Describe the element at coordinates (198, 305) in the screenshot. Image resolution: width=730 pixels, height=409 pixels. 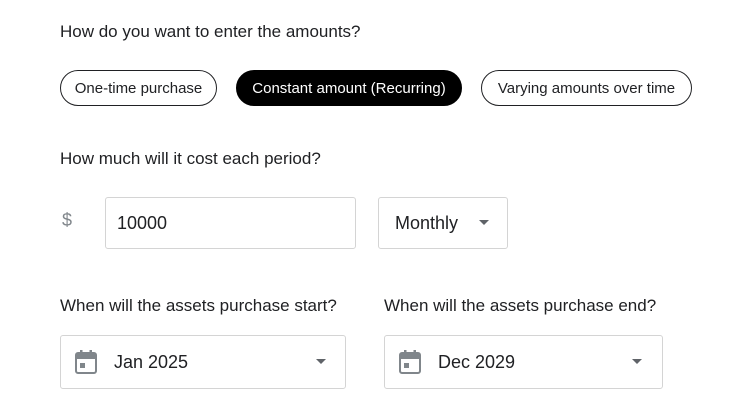
I see `start-question: When will the assets purchase start?` at that location.